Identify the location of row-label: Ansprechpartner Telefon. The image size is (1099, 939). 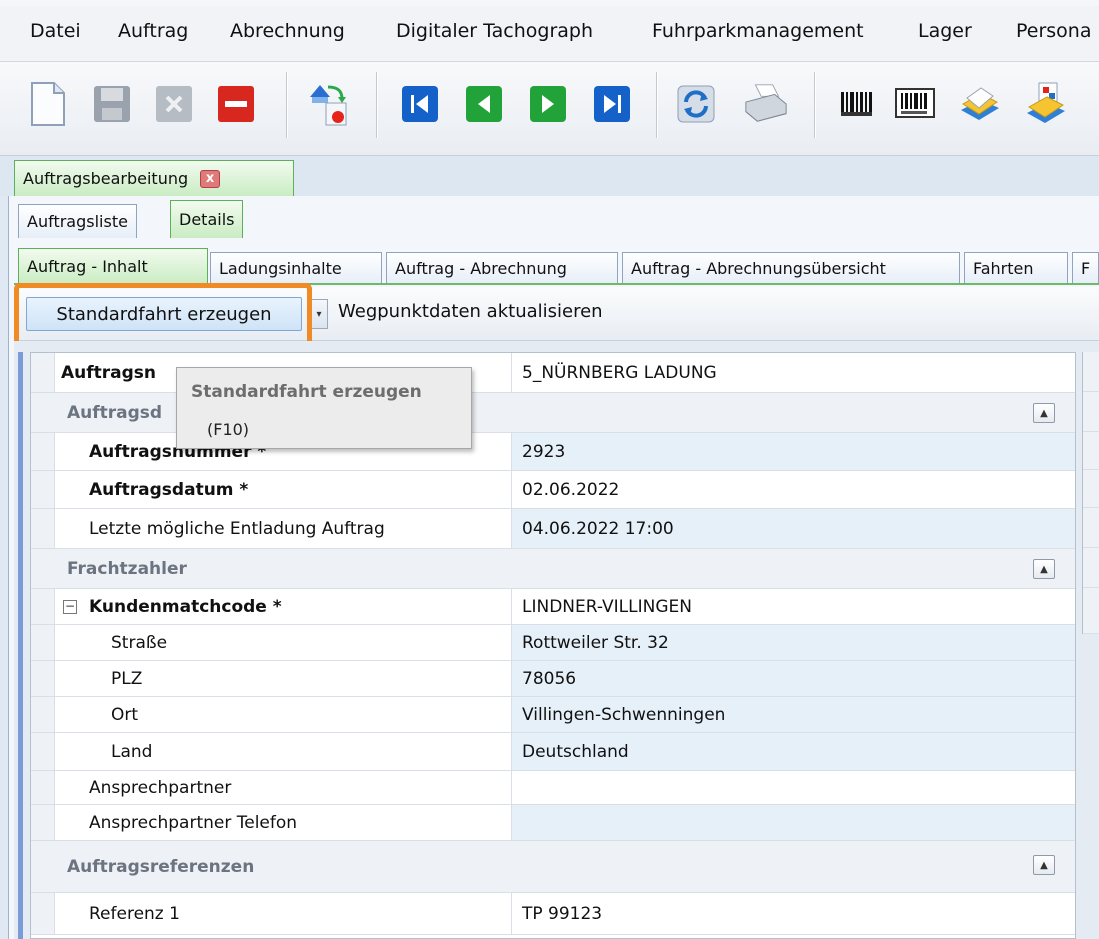
(193, 822).